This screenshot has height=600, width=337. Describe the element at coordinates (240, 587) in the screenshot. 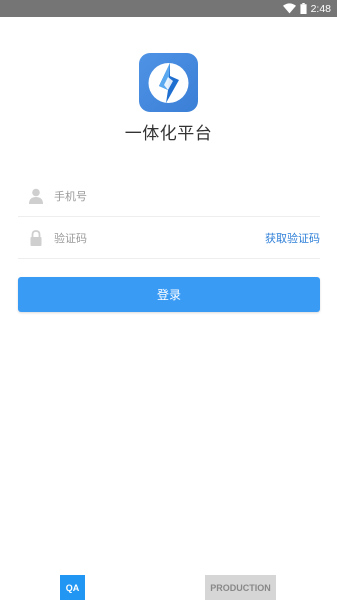

I see `env-production-button: PRODUCTION` at that location.